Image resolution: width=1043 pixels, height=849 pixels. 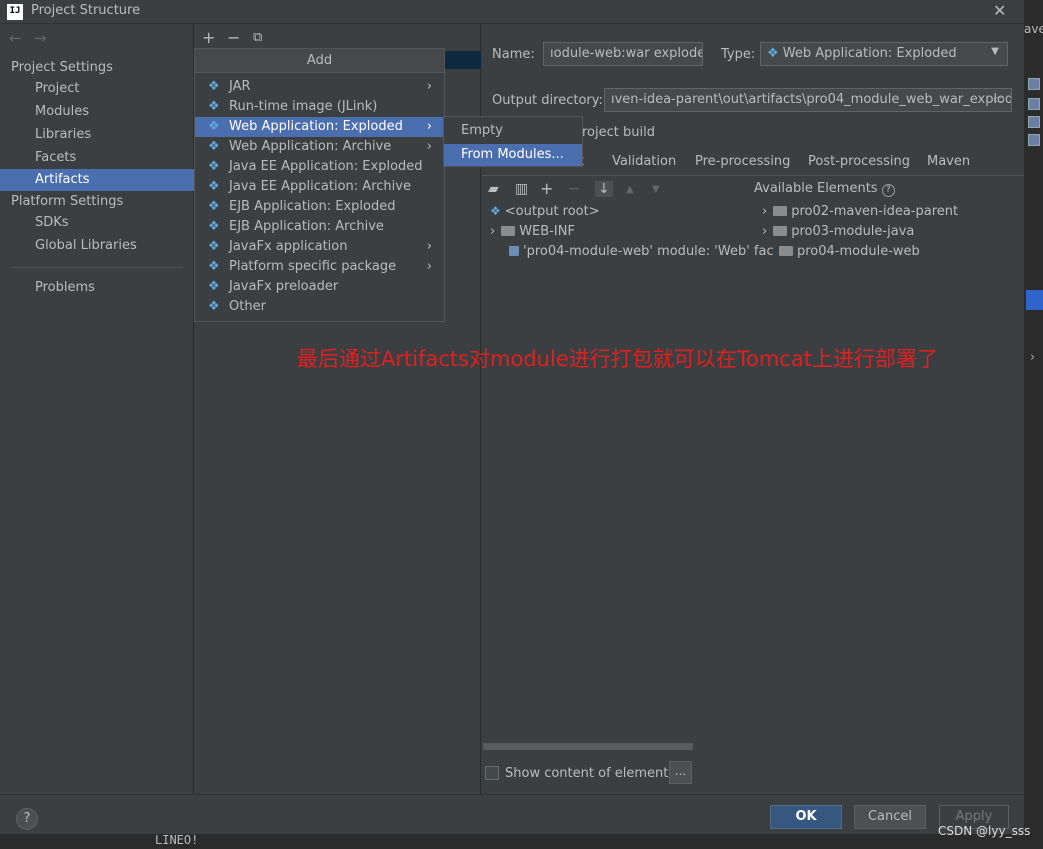 I want to click on available-element-label: pro03-module-java, so click(x=853, y=231).